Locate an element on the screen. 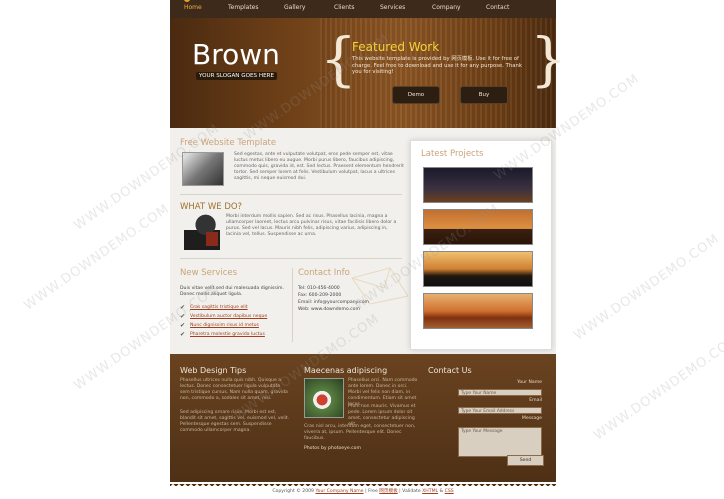 The height and width of the screenshot is (499, 724). folder-icon is located at coordinates (212, 239).